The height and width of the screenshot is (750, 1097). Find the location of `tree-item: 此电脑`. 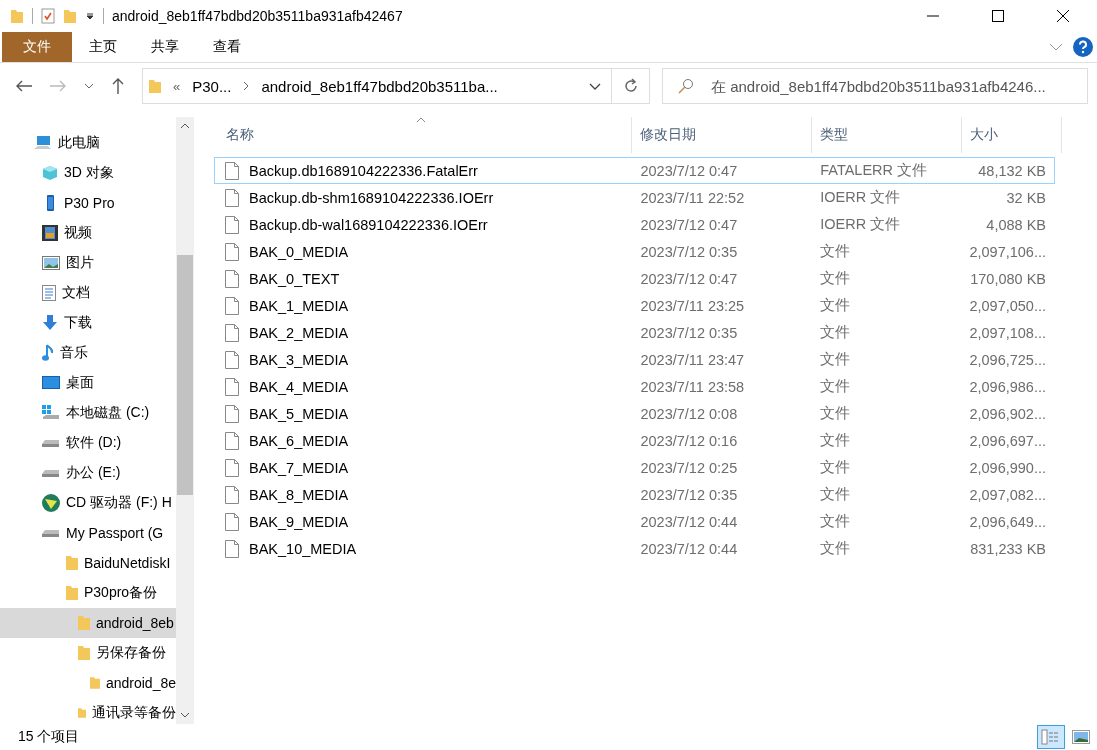

tree-item: 此电脑 is located at coordinates (88, 143).